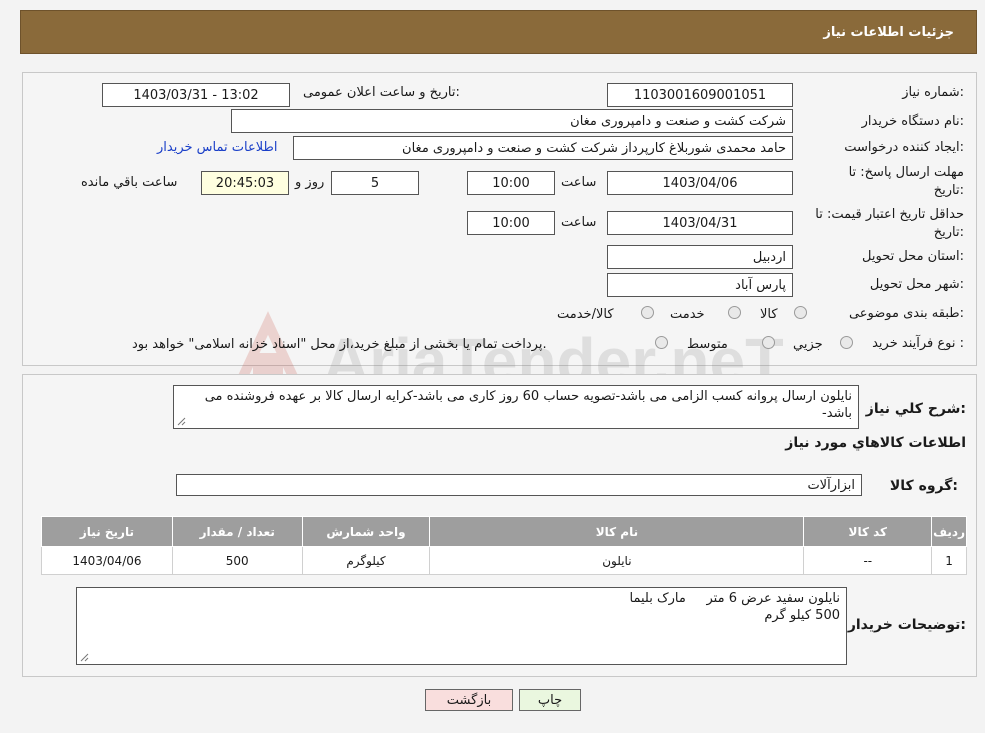 The image size is (985, 733). I want to click on remaining-time-field: 20:45:03, so click(245, 183).